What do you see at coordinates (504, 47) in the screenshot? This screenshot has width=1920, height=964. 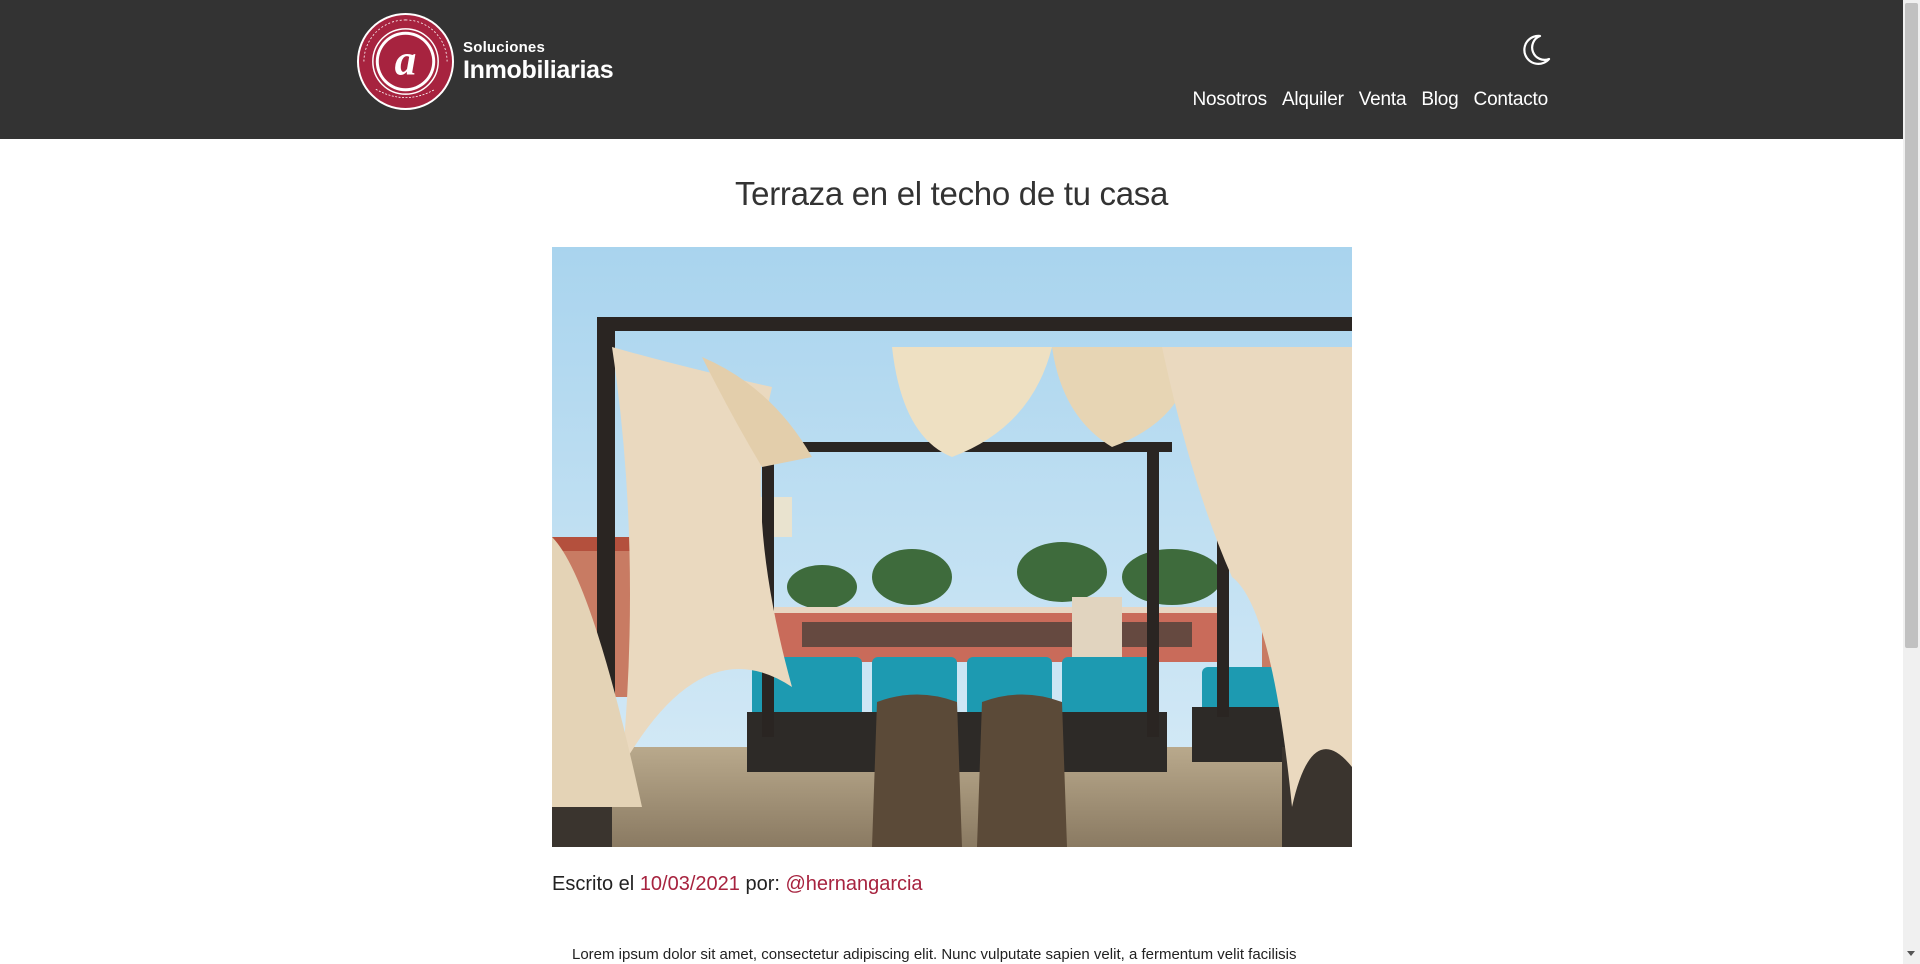 I see `logo-small-text: Soluciones` at bounding box center [504, 47].